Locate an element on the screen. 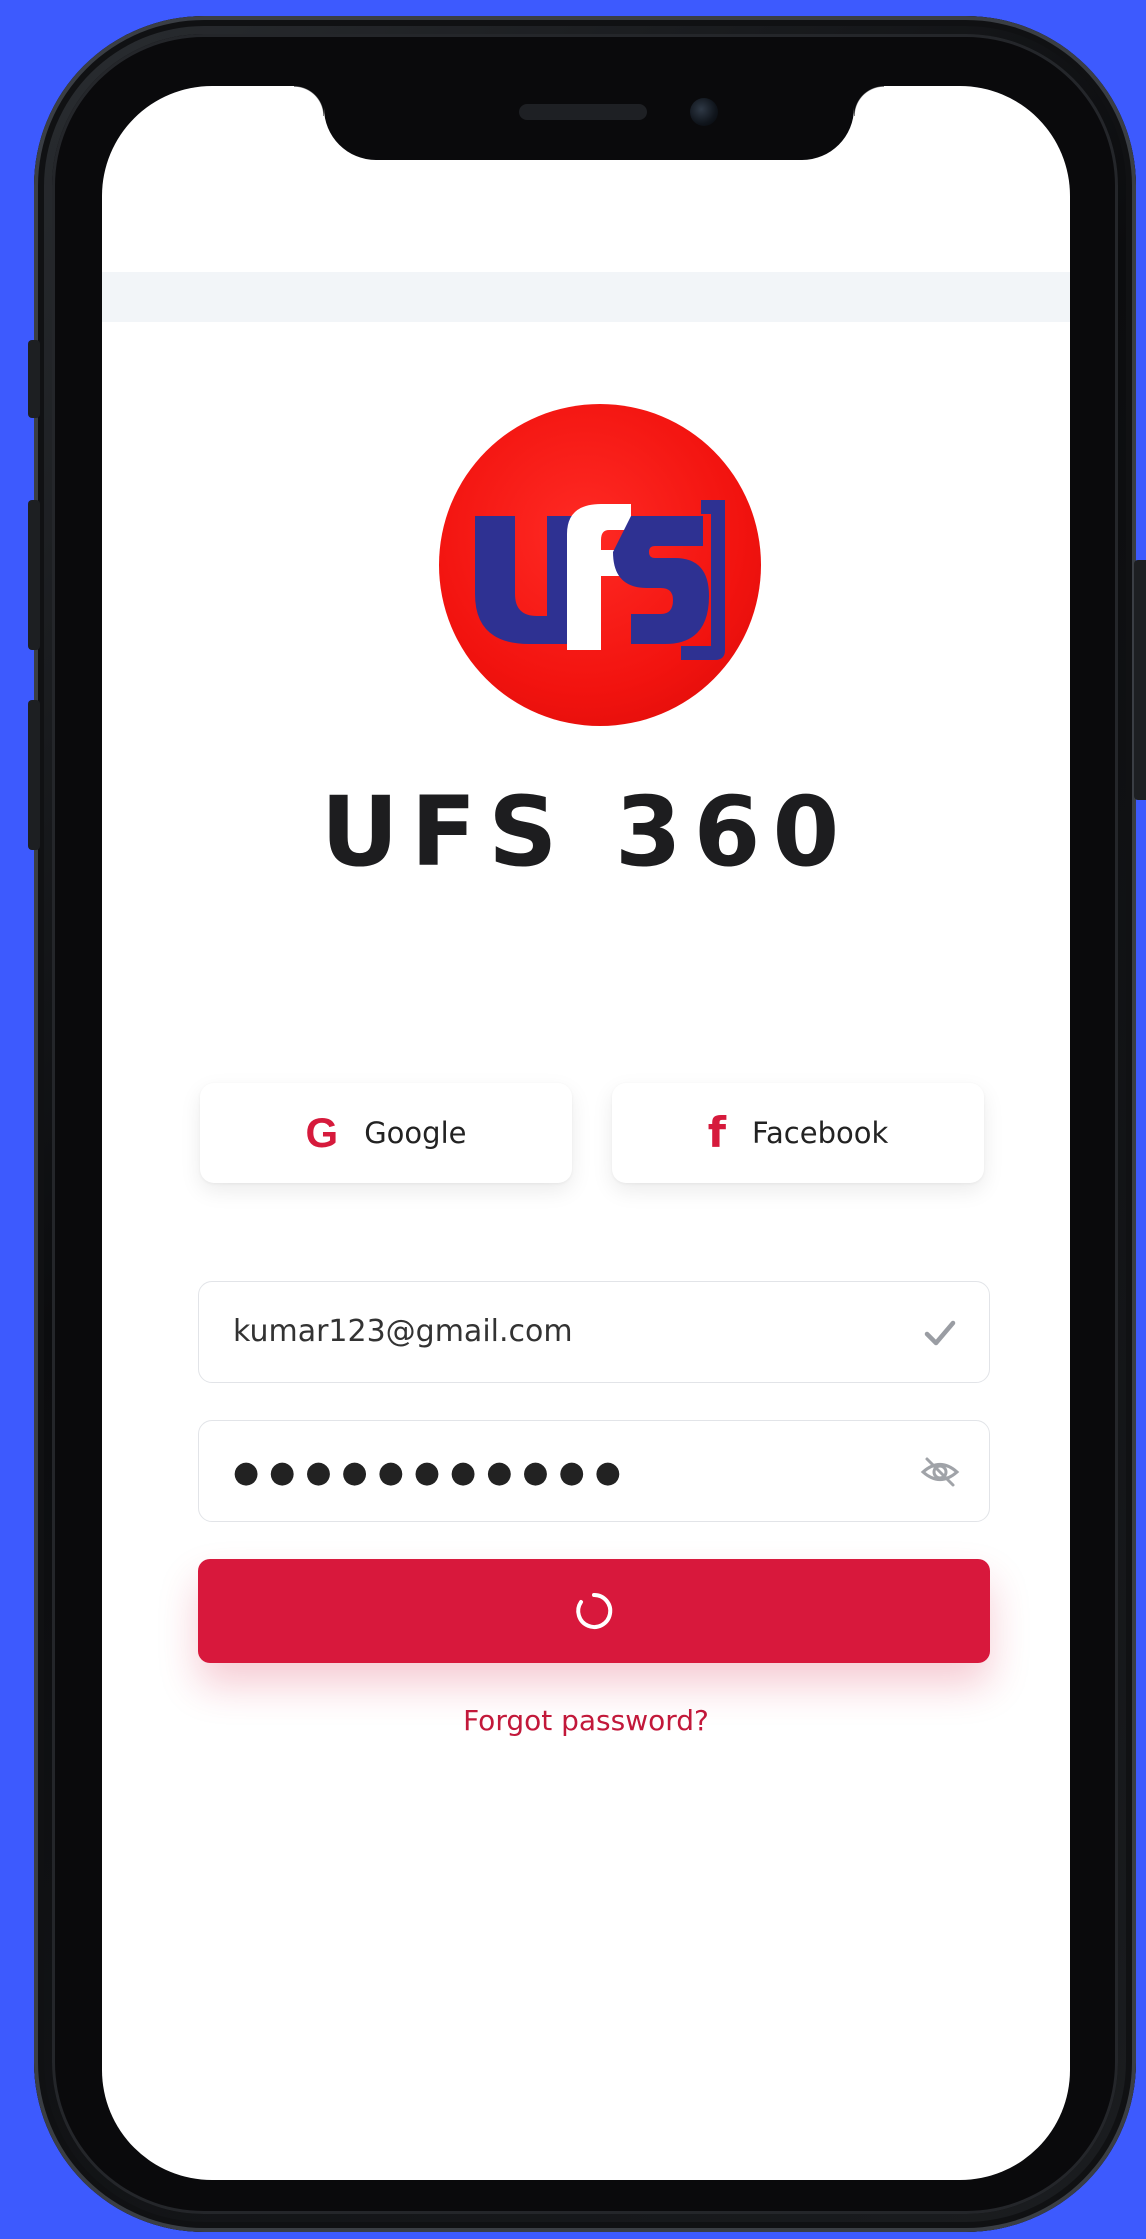  password-value: ●●●●●●●●●●● is located at coordinates (432, 1472).